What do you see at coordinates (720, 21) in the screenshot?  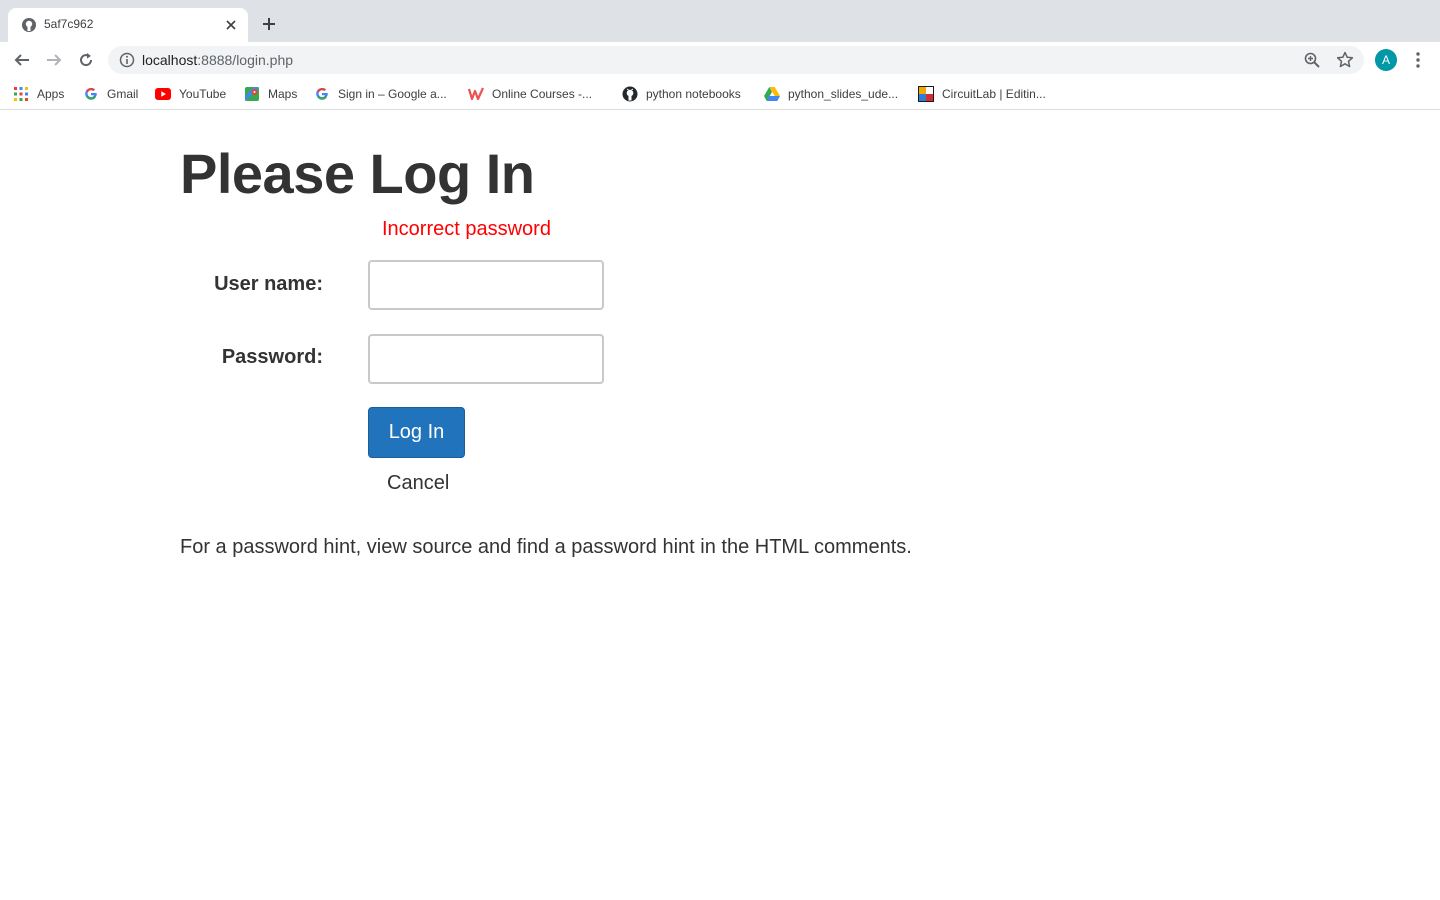 I see `tab-strip: 5af7c962` at bounding box center [720, 21].